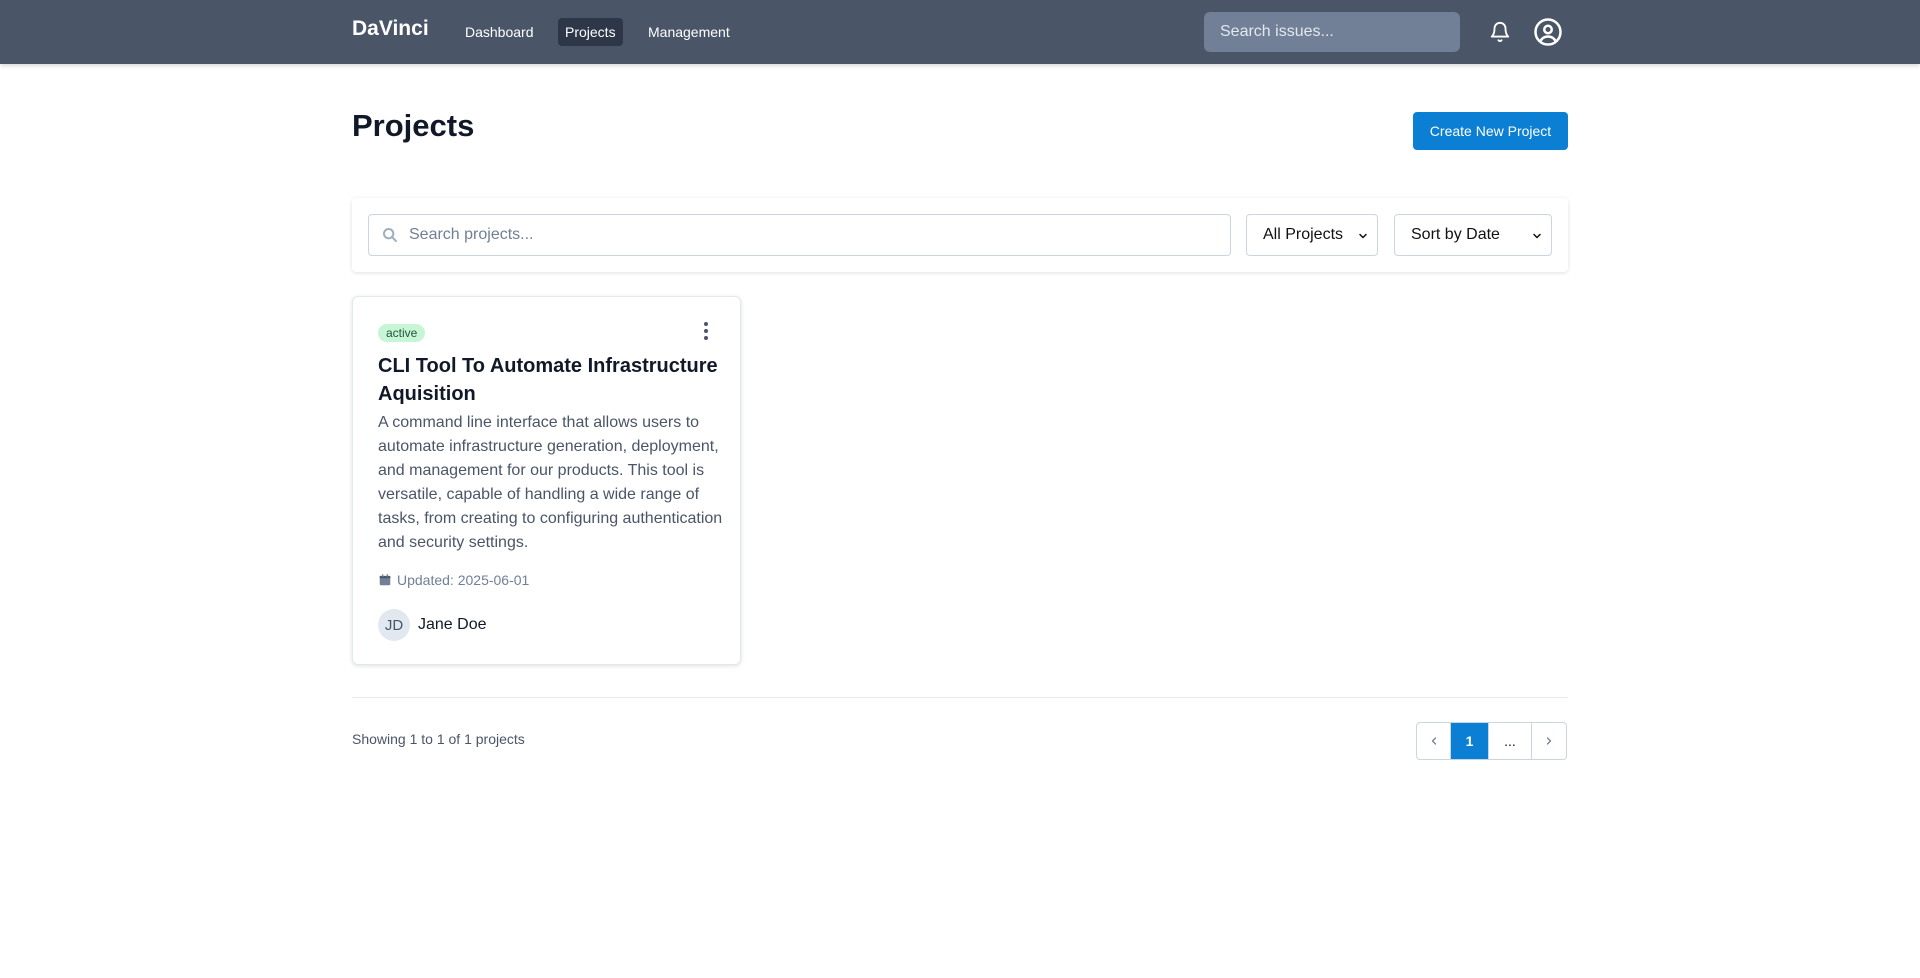 This screenshot has height=978, width=1920. What do you see at coordinates (1455, 234) in the screenshot?
I see `sort-value: Sort by Date` at bounding box center [1455, 234].